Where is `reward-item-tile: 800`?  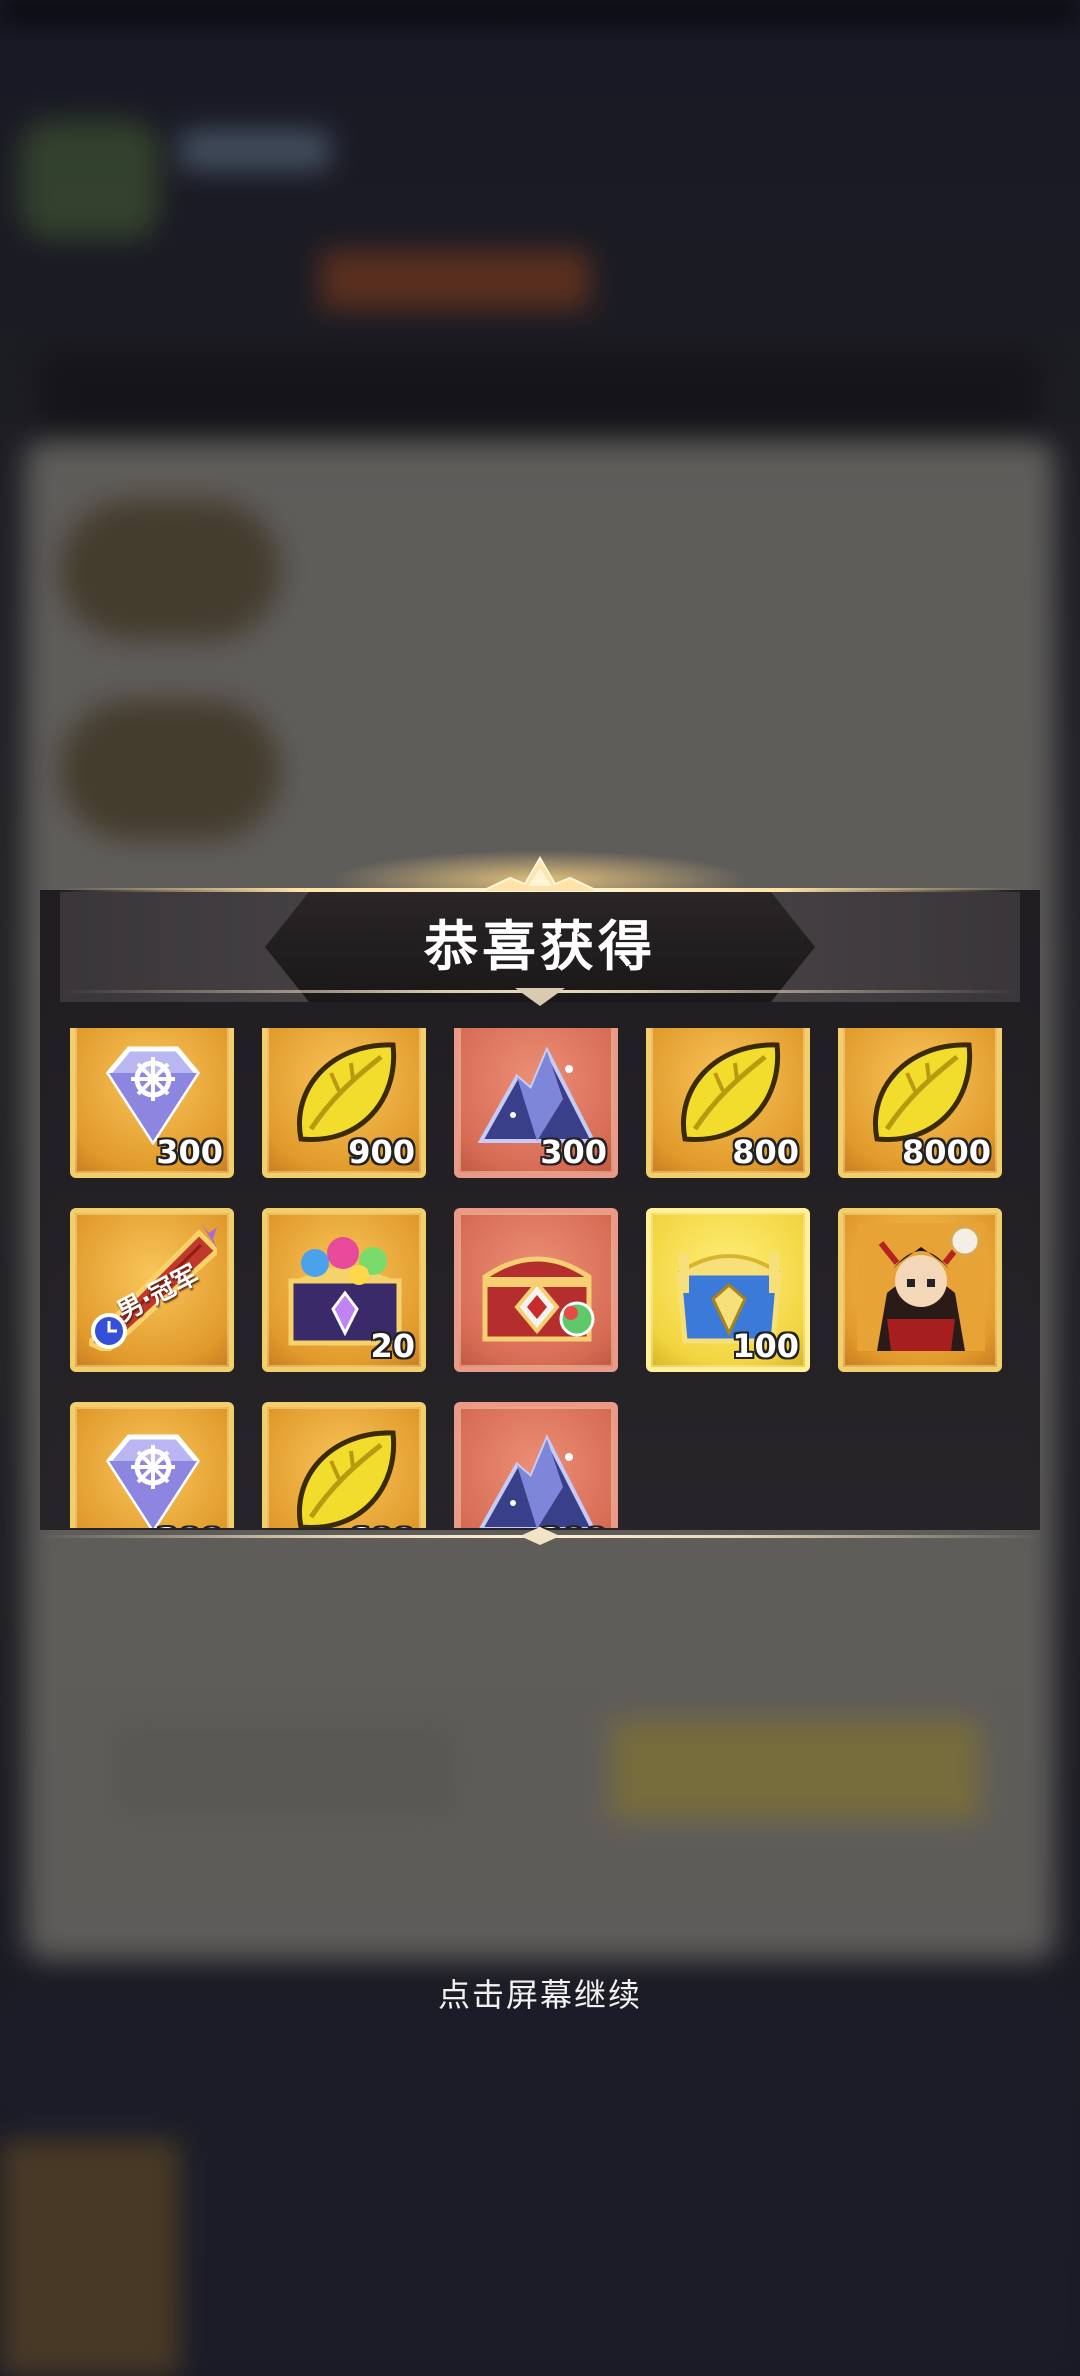 reward-item-tile: 800 is located at coordinates (728, 1103).